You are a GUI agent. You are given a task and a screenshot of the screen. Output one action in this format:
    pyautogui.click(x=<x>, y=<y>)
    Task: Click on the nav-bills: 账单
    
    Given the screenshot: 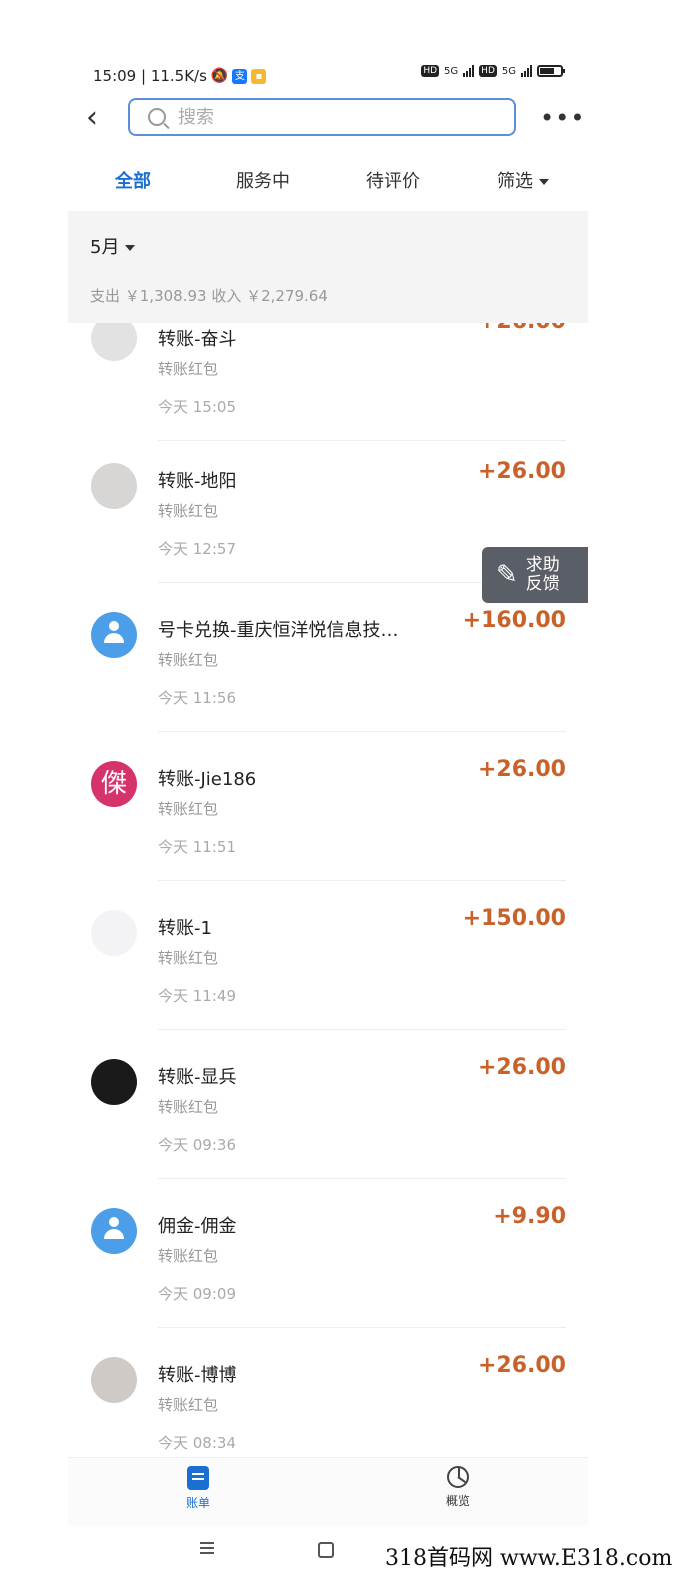 What is the action you would take?
    pyautogui.click(x=198, y=1492)
    